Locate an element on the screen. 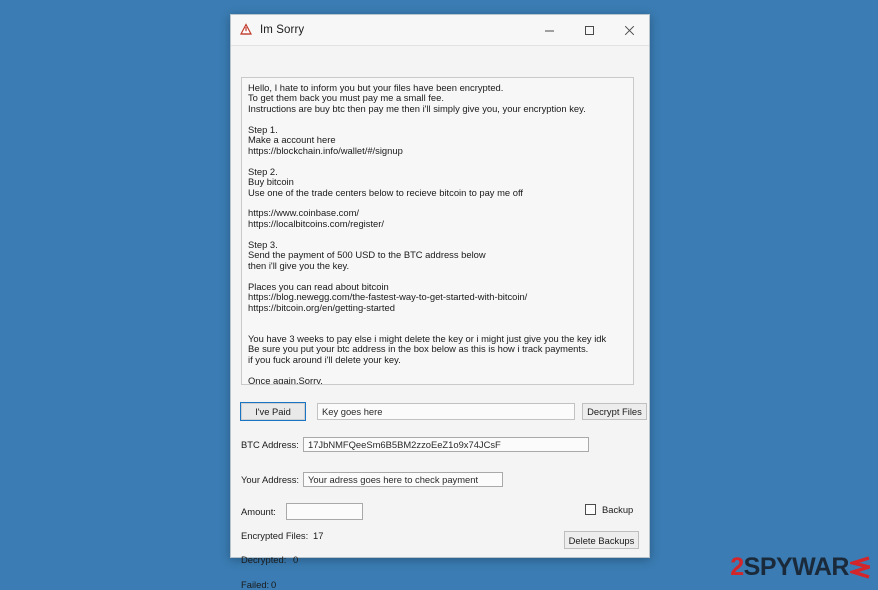 This screenshot has width=878, height=590. your-address-input: Your adress goes here to check payment is located at coordinates (403, 479).